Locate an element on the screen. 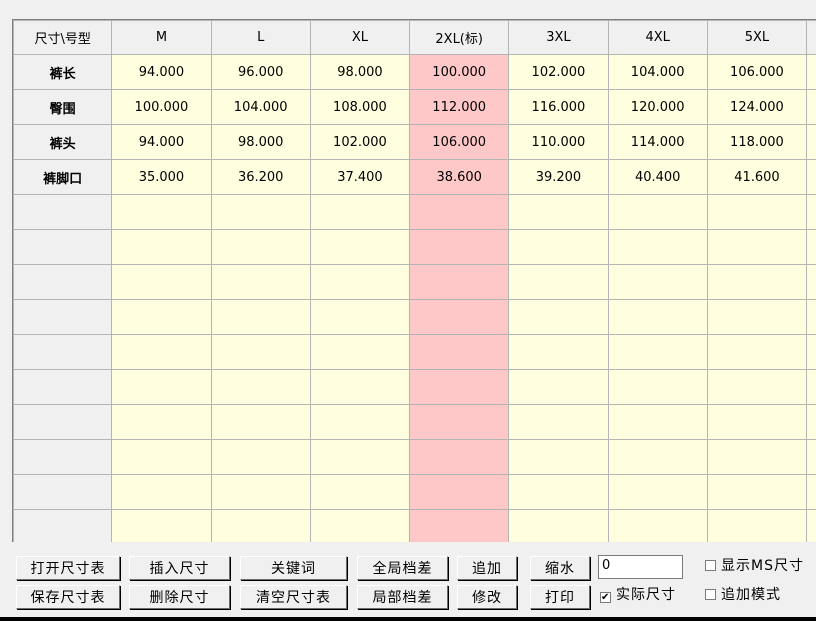 The width and height of the screenshot is (816, 621). clear-table-button: 清空尺寸表 is located at coordinates (293, 597).